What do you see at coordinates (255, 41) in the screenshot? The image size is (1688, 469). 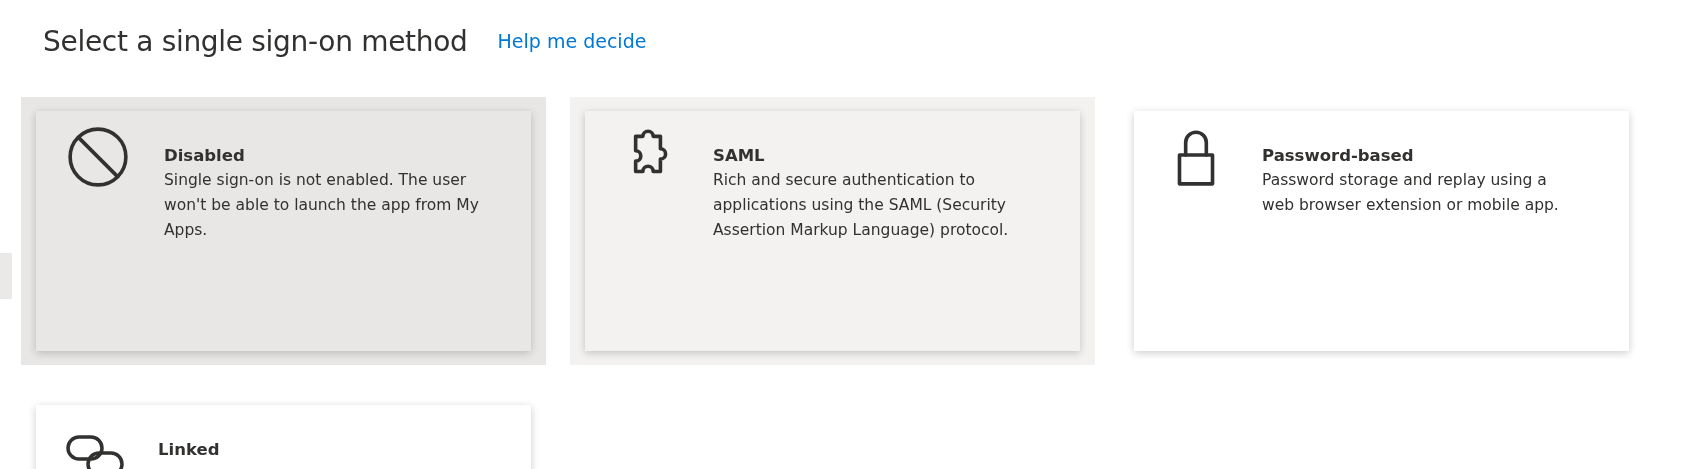 I see `page-title: Select a single sign-on method` at bounding box center [255, 41].